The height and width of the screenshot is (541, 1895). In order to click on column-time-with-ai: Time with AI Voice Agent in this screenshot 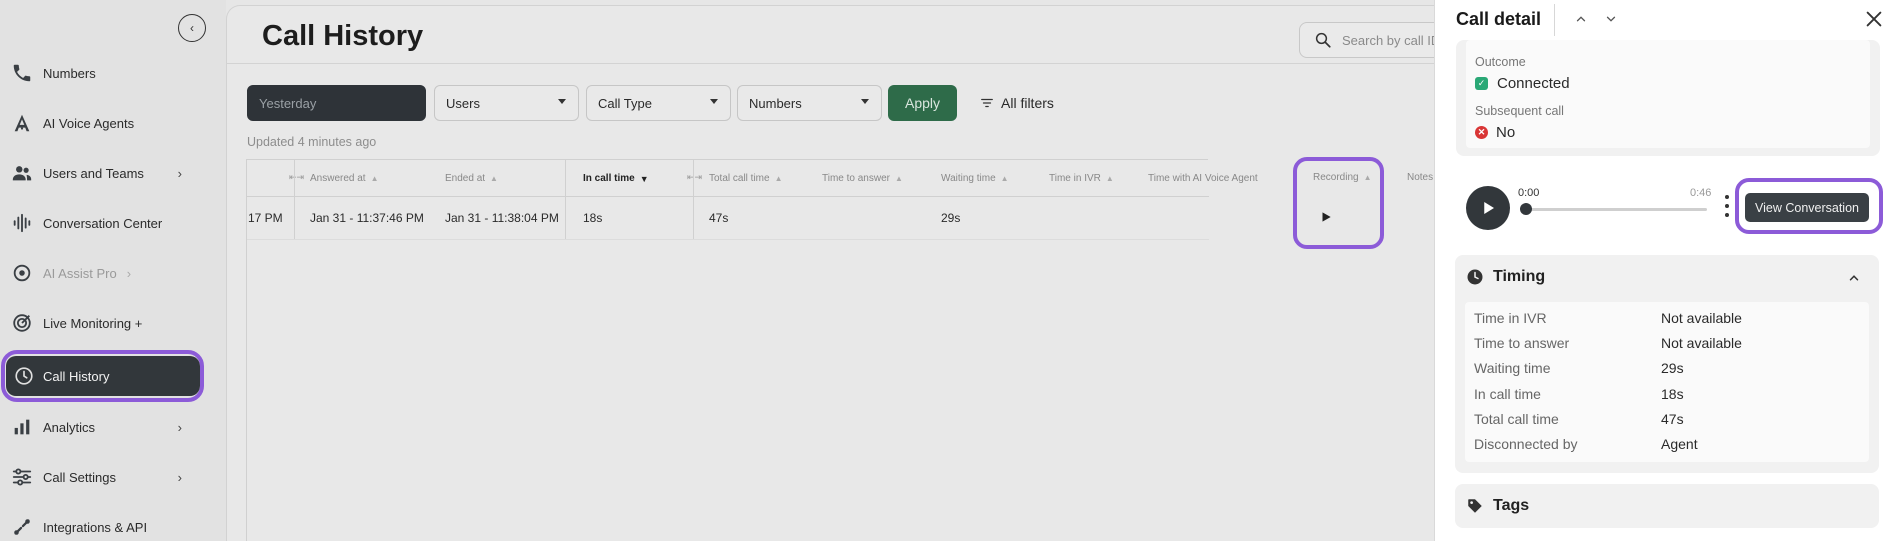, I will do `click(1203, 178)`.